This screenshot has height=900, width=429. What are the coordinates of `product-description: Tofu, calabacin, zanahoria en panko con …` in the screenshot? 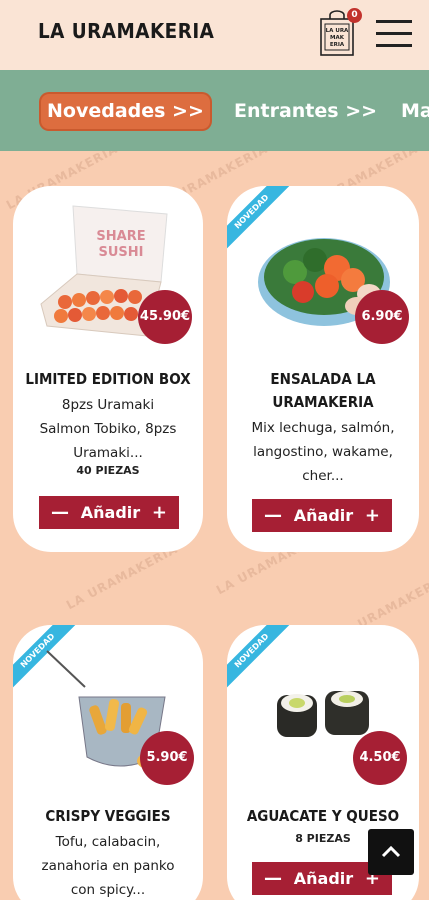 It's located at (108, 866).